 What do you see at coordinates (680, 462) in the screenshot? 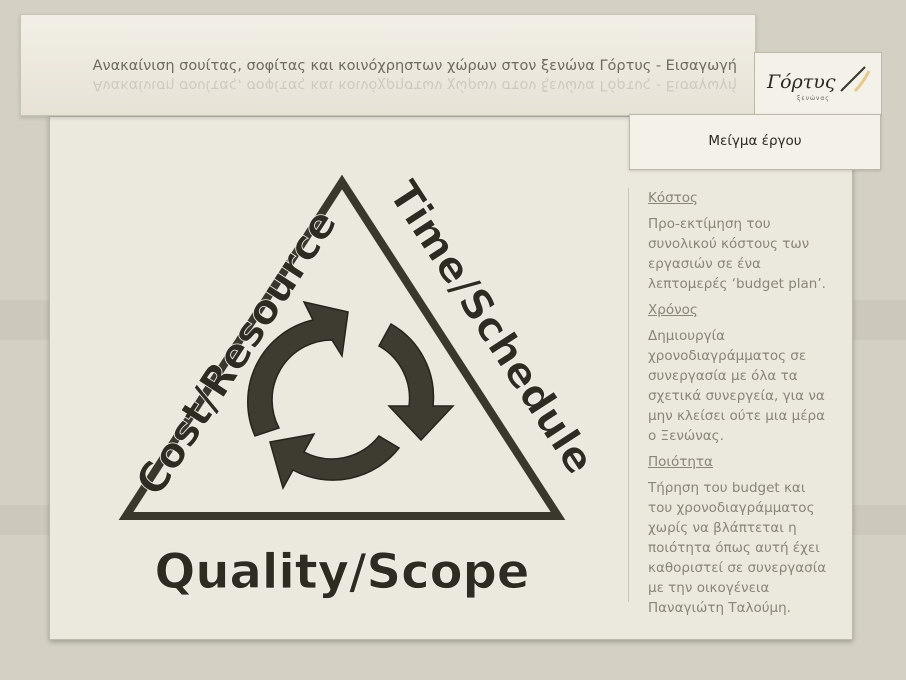
I see `quality-heading: Ποιότητα` at bounding box center [680, 462].